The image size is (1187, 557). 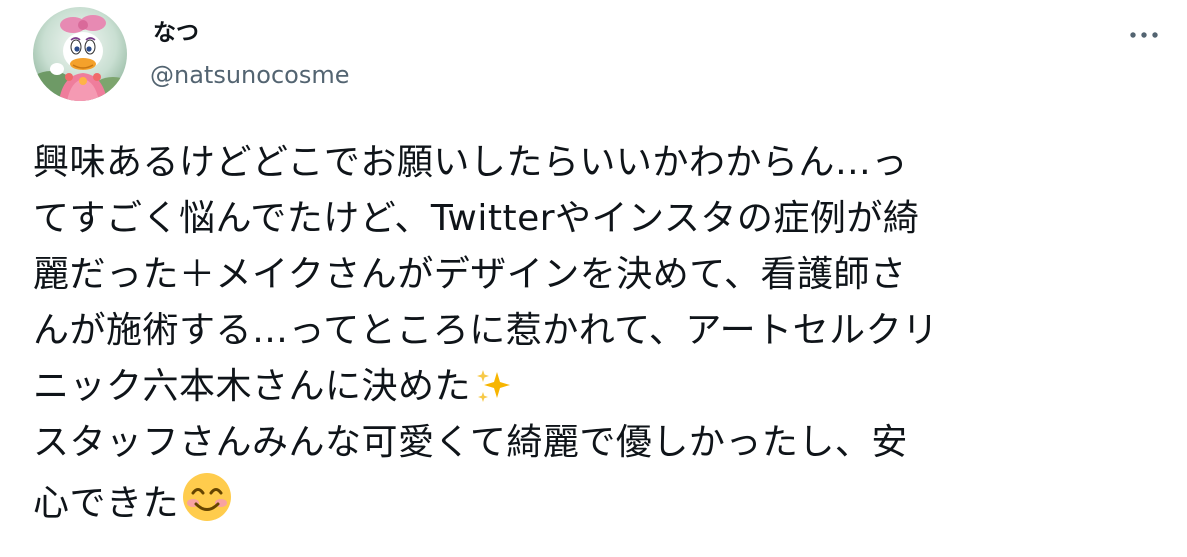 I want to click on avatar, so click(x=80, y=54).